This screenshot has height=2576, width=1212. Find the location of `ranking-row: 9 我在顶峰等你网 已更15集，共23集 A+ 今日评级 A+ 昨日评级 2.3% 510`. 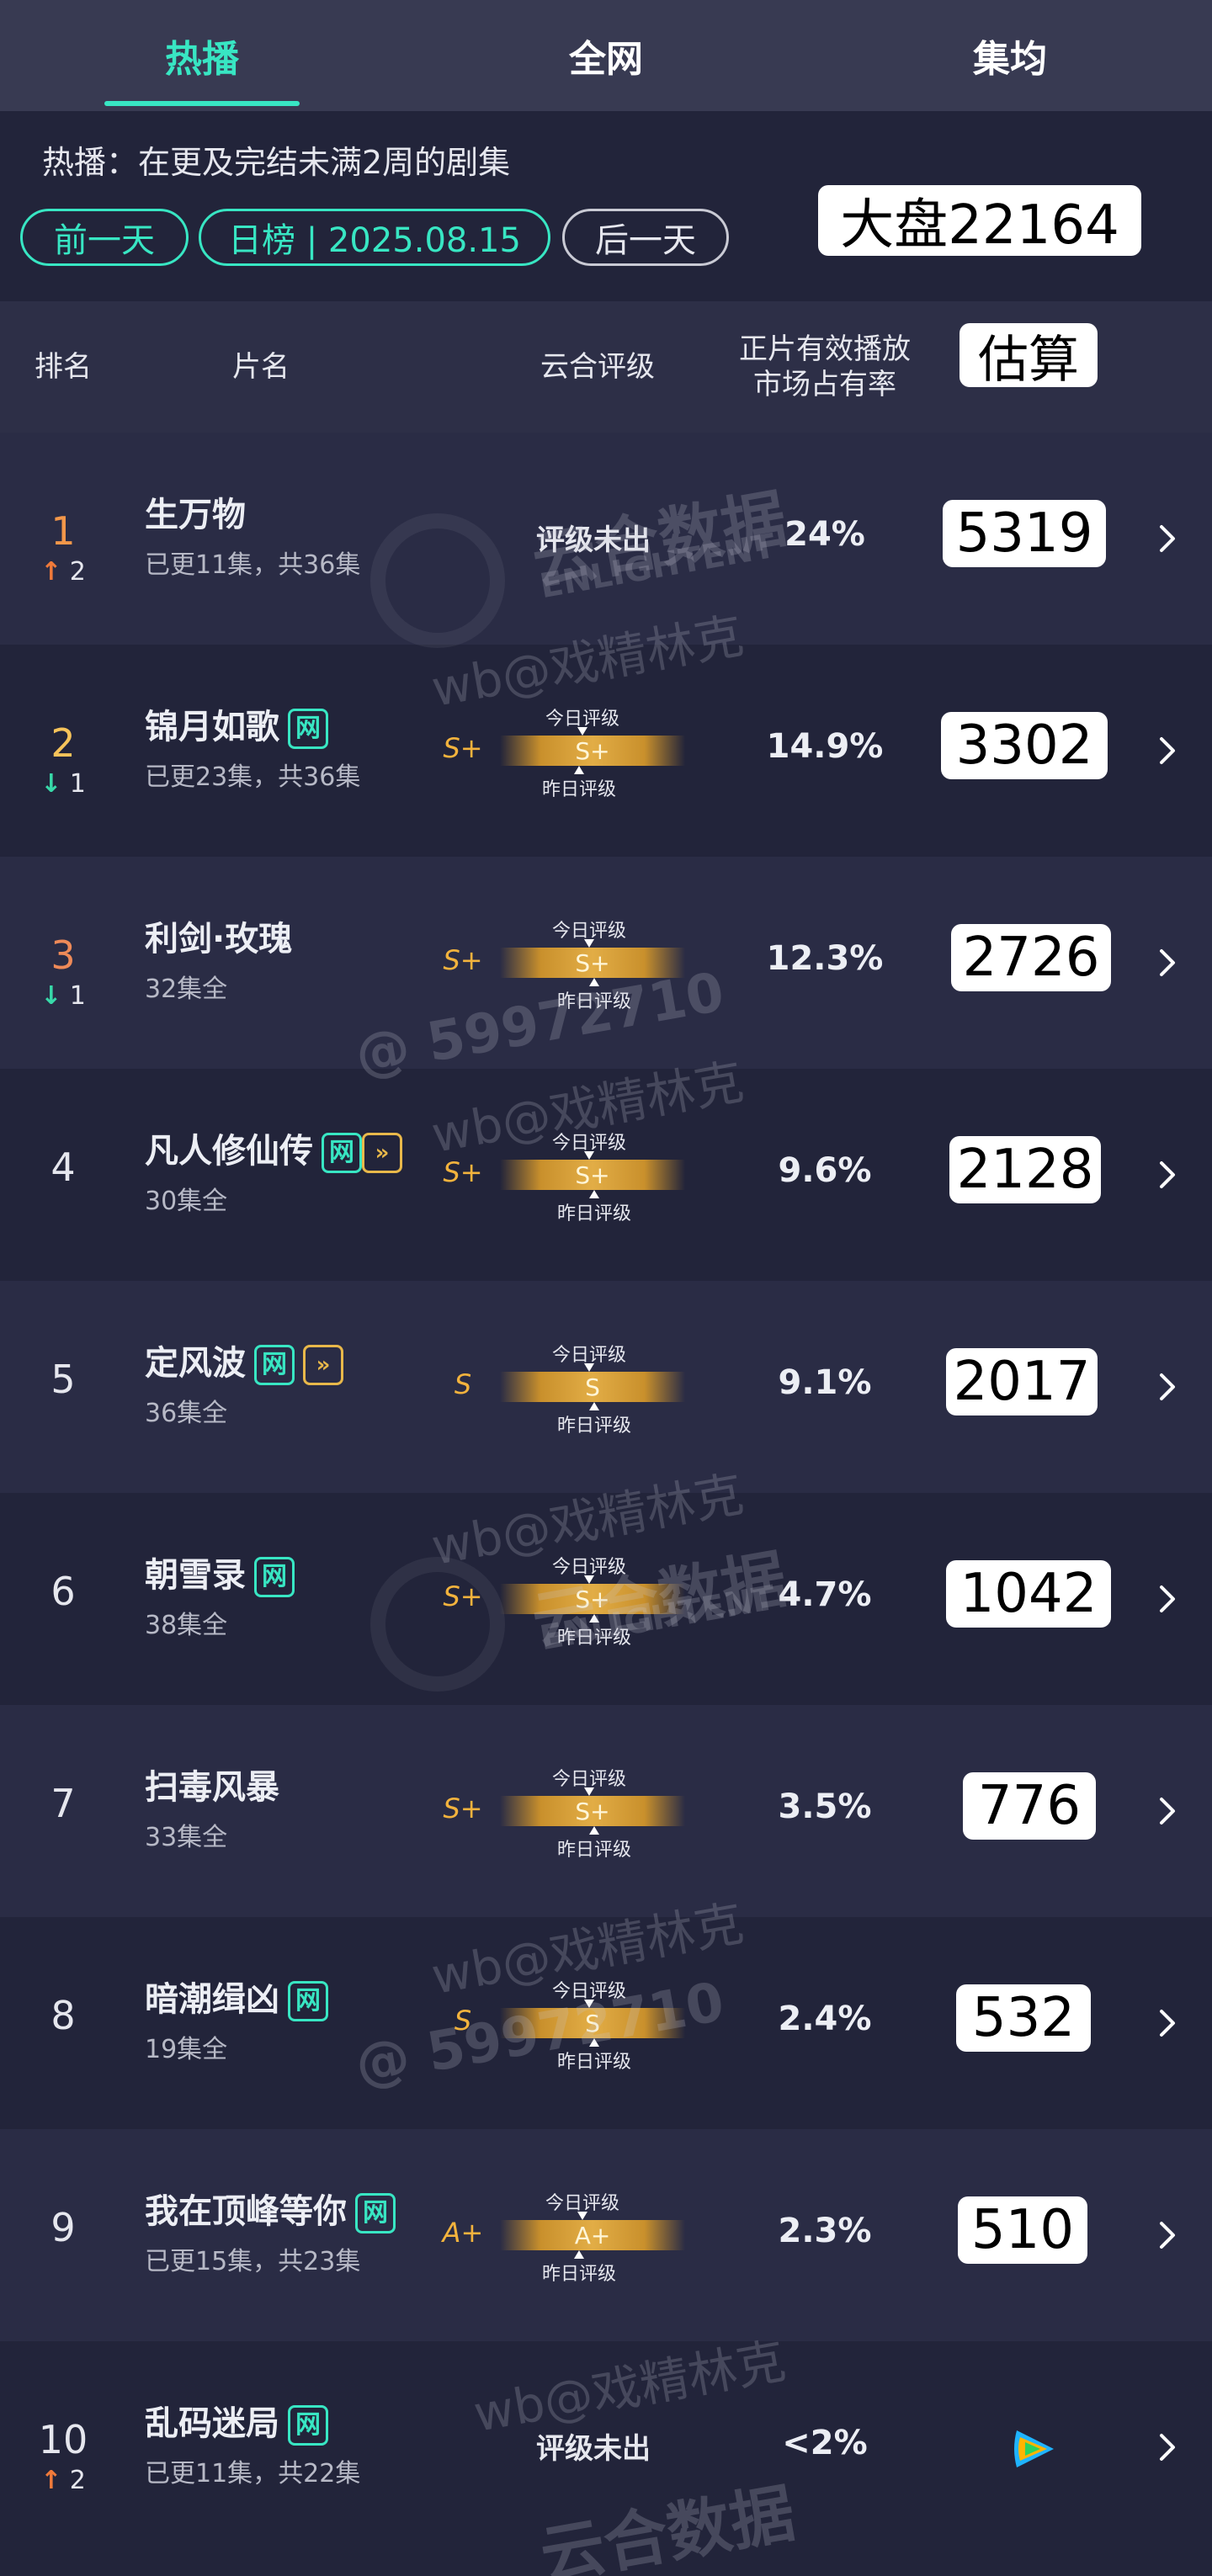

ranking-row: 9 我在顶峰等你网 已更15集，共23集 A+ 今日评级 A+ 昨日评级 2.3% 510 is located at coordinates (606, 2235).